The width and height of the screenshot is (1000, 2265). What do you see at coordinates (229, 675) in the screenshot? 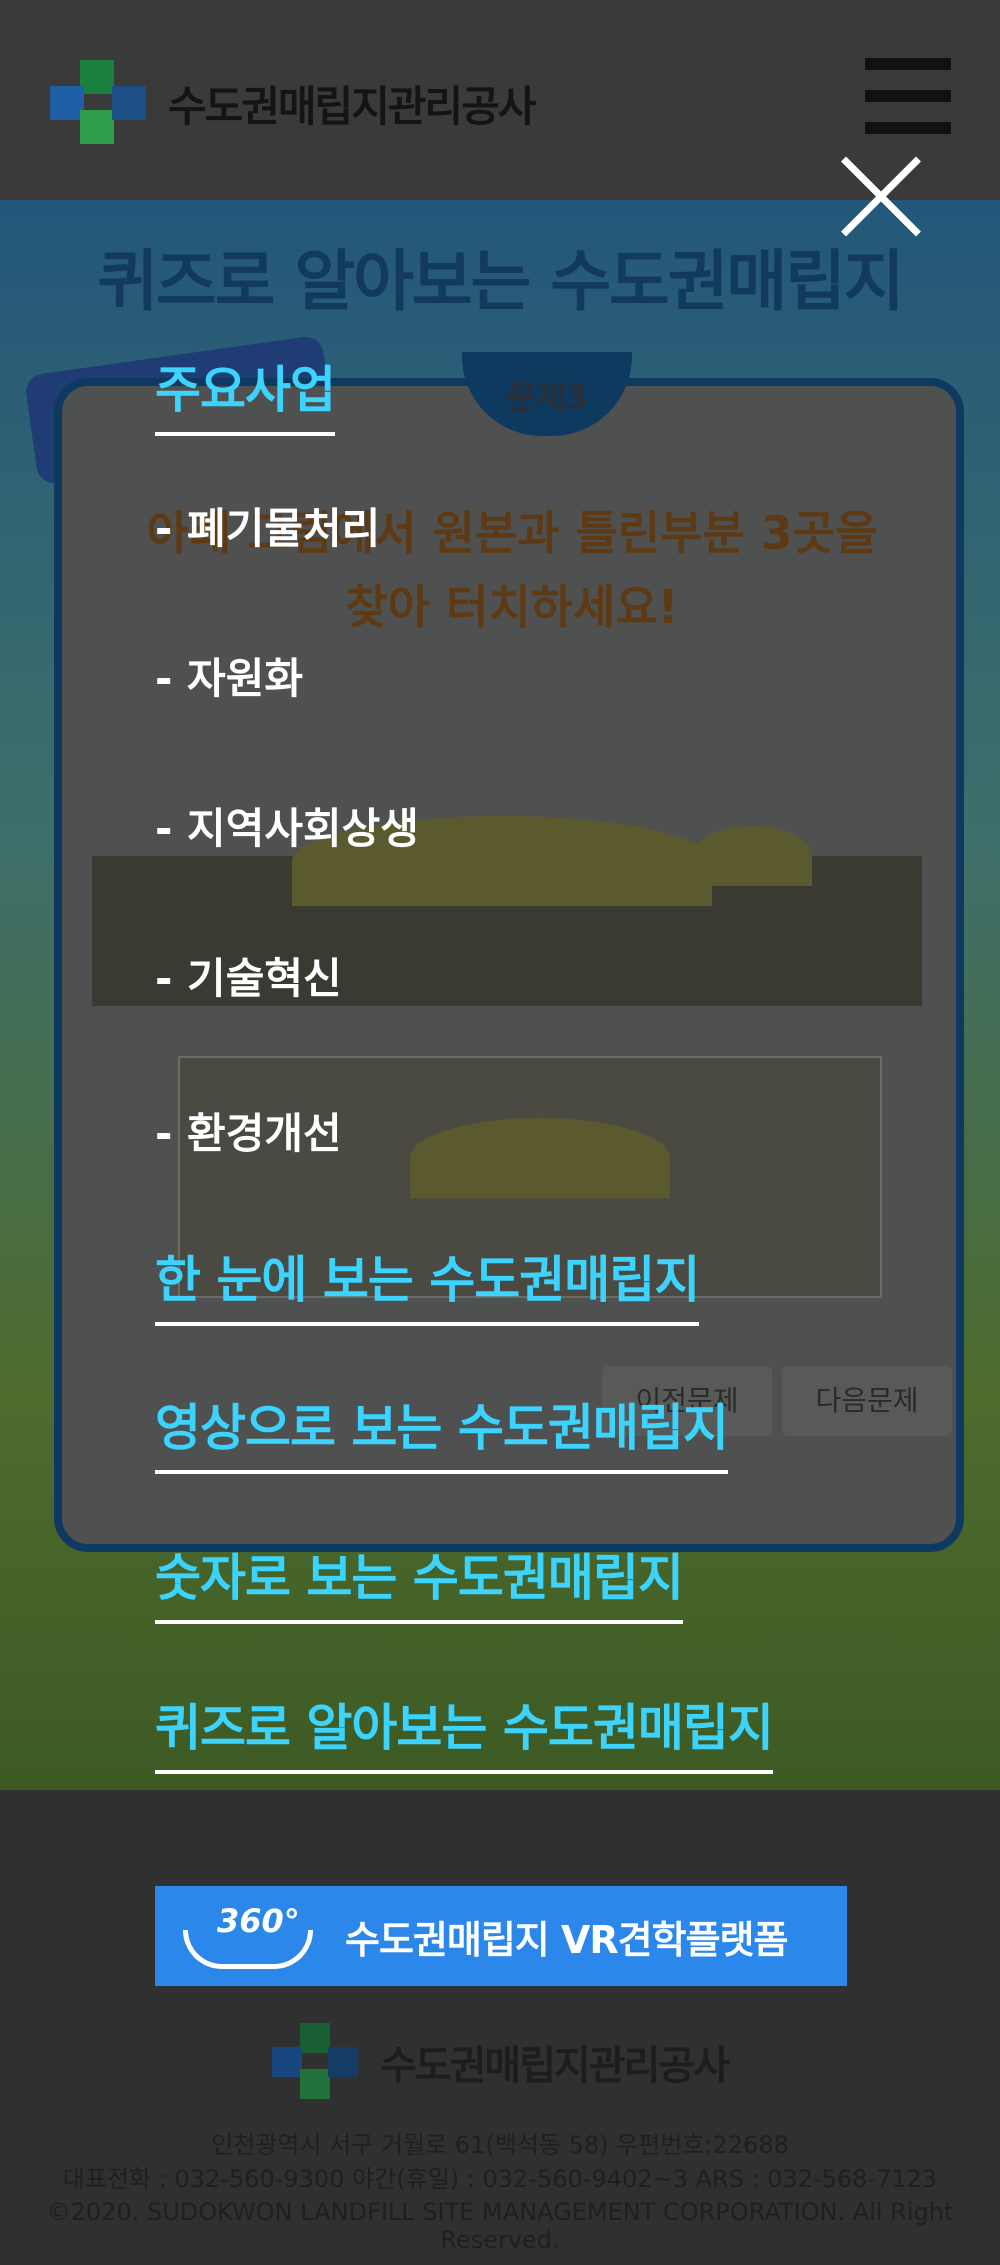
I see `menu-item-recycling: - 자원화` at bounding box center [229, 675].